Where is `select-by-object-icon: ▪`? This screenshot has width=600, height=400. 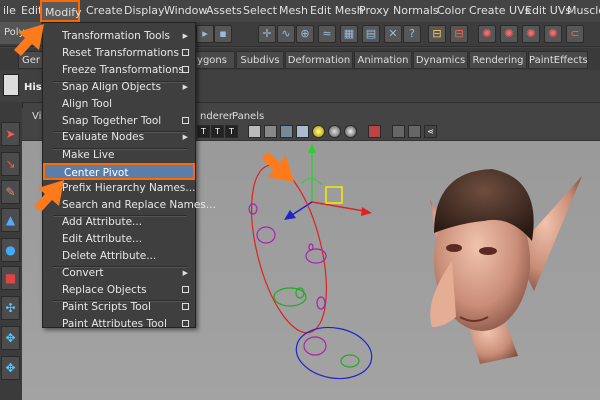 select-by-object-icon: ▪ is located at coordinates (223, 34).